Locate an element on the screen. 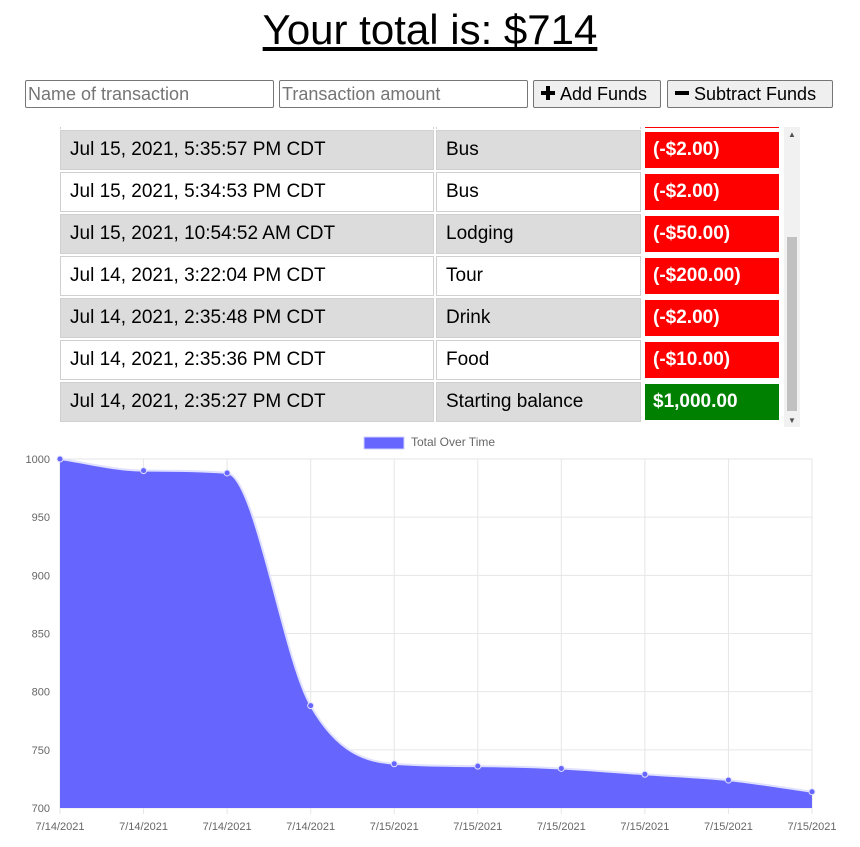 Image resolution: width=860 pixels, height=847 pixels. transaction-date: Jul 15, 2021, 5:34:53 PM CDT is located at coordinates (247, 192).